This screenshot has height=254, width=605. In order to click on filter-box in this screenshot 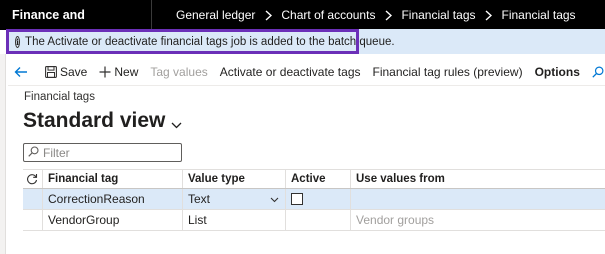, I will do `click(102, 152)`.